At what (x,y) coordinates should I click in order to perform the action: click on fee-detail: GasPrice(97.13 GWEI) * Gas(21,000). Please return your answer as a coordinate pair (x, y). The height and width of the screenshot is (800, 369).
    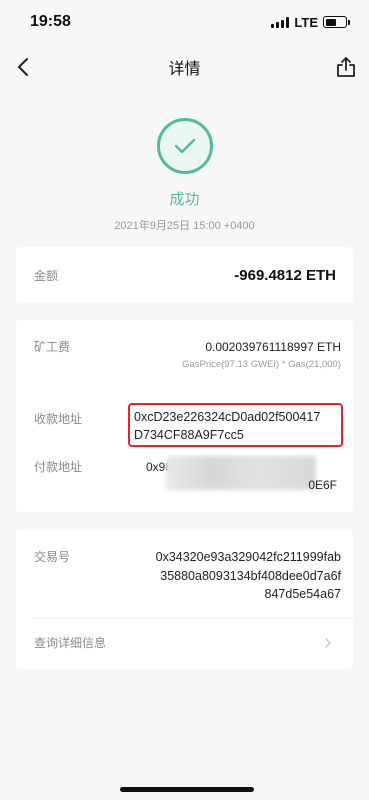
    Looking at the image, I should click on (261, 364).